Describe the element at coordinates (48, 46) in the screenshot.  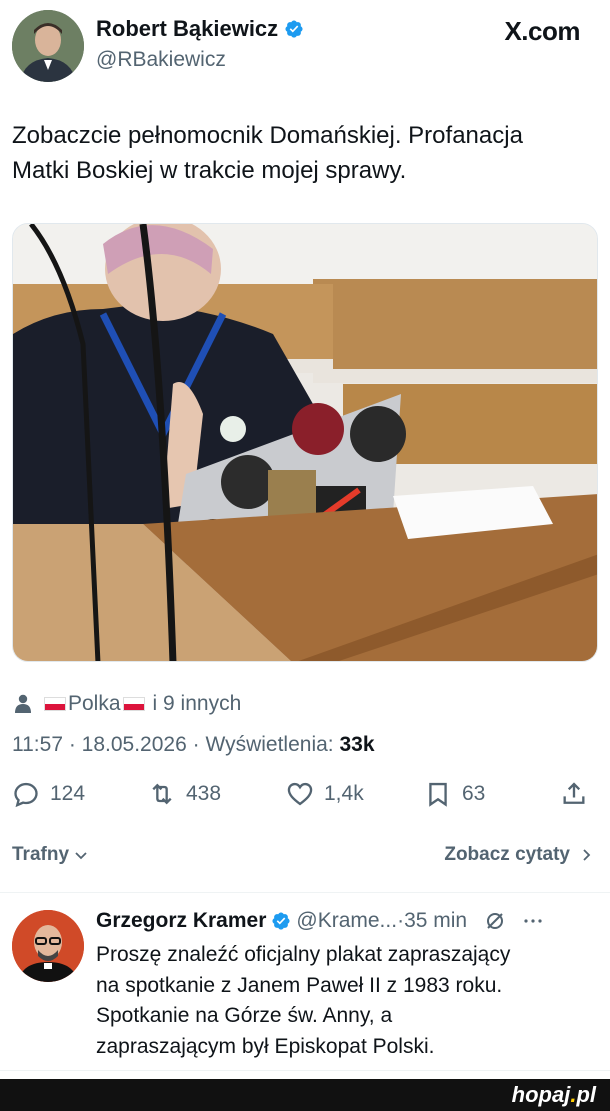
I see `author-avatar` at that location.